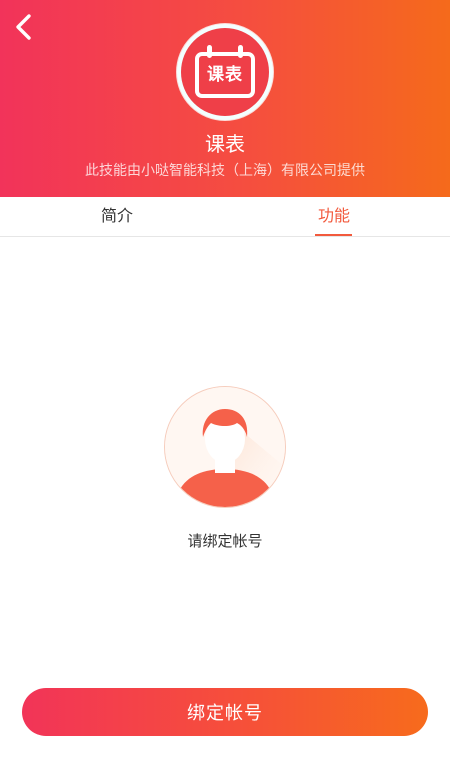  What do you see at coordinates (240, 51) in the screenshot?
I see `calendar-ring-right` at bounding box center [240, 51].